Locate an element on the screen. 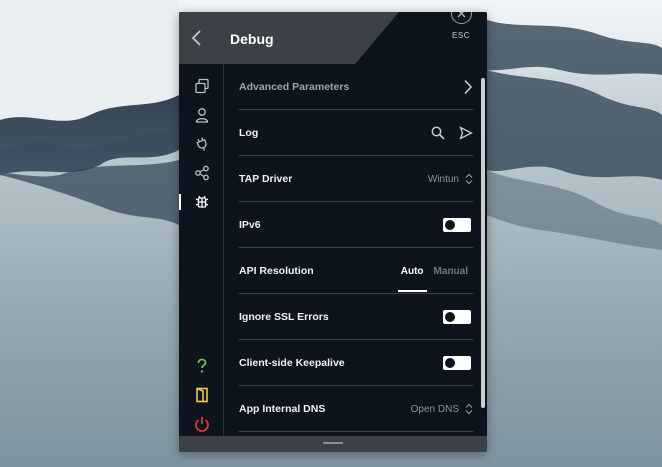 This screenshot has height=467, width=662. row-advanced-parameters: Advanced Parameters is located at coordinates (356, 87).